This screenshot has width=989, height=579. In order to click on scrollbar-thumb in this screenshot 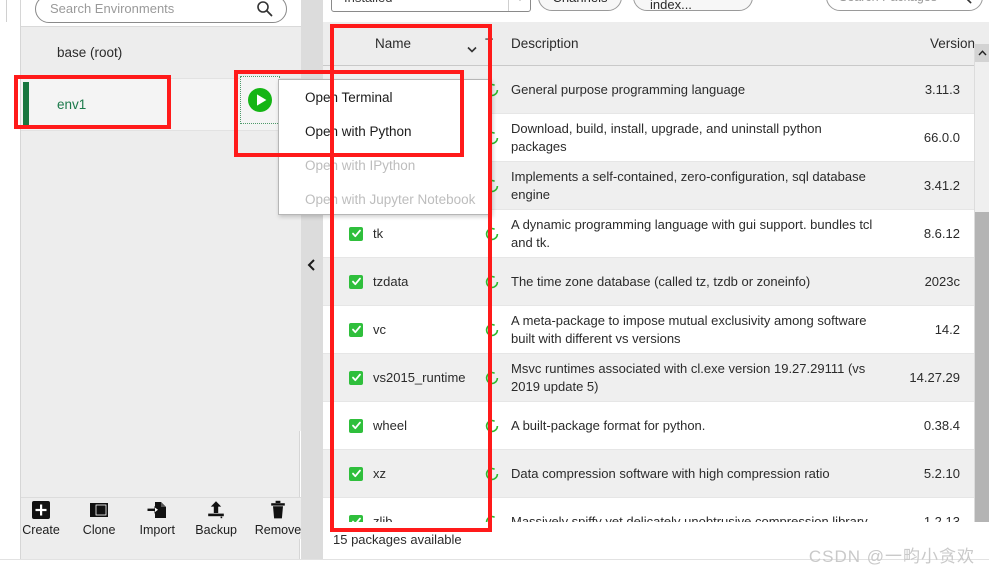, I will do `click(982, 372)`.